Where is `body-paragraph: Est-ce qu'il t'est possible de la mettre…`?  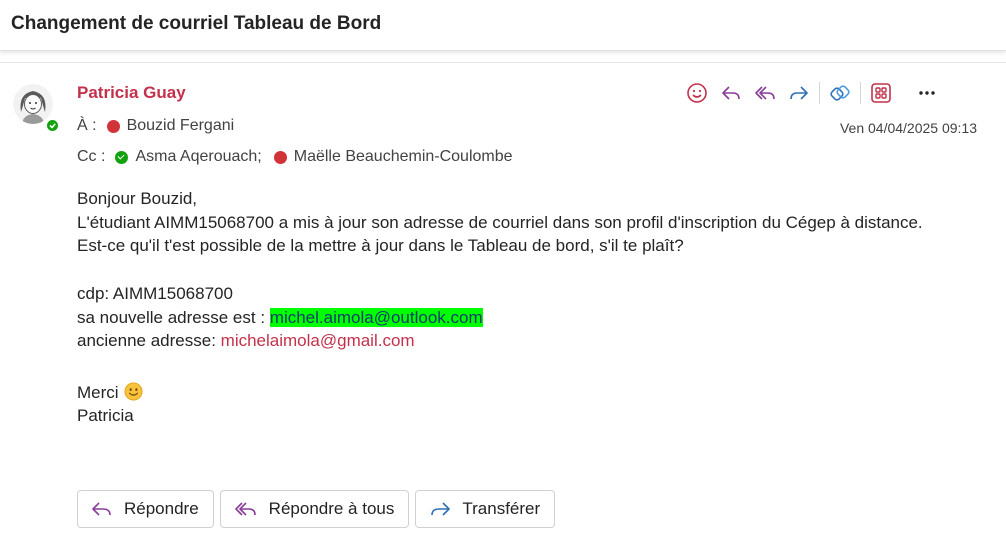 body-paragraph: Est-ce qu'il t'est possible de la mettre… is located at coordinates (380, 246).